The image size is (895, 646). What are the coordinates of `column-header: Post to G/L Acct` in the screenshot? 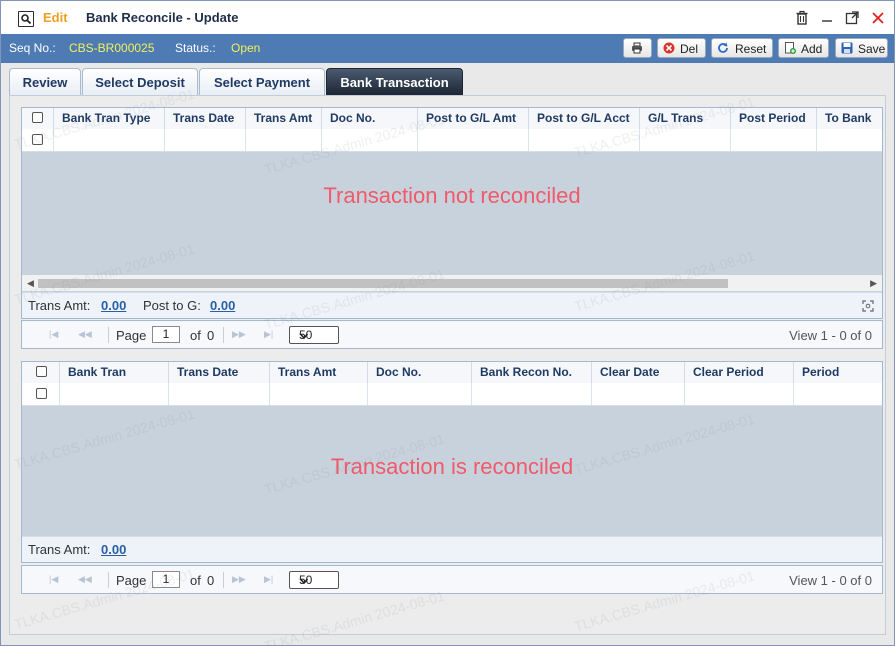 It's located at (584, 118).